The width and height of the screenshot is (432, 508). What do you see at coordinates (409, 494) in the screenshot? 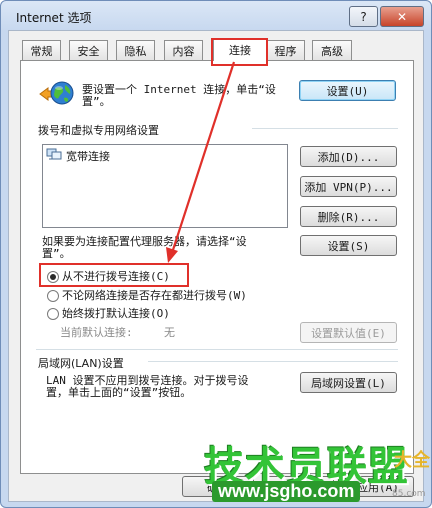
I see `watermark-side-text: 85.com` at bounding box center [409, 494].